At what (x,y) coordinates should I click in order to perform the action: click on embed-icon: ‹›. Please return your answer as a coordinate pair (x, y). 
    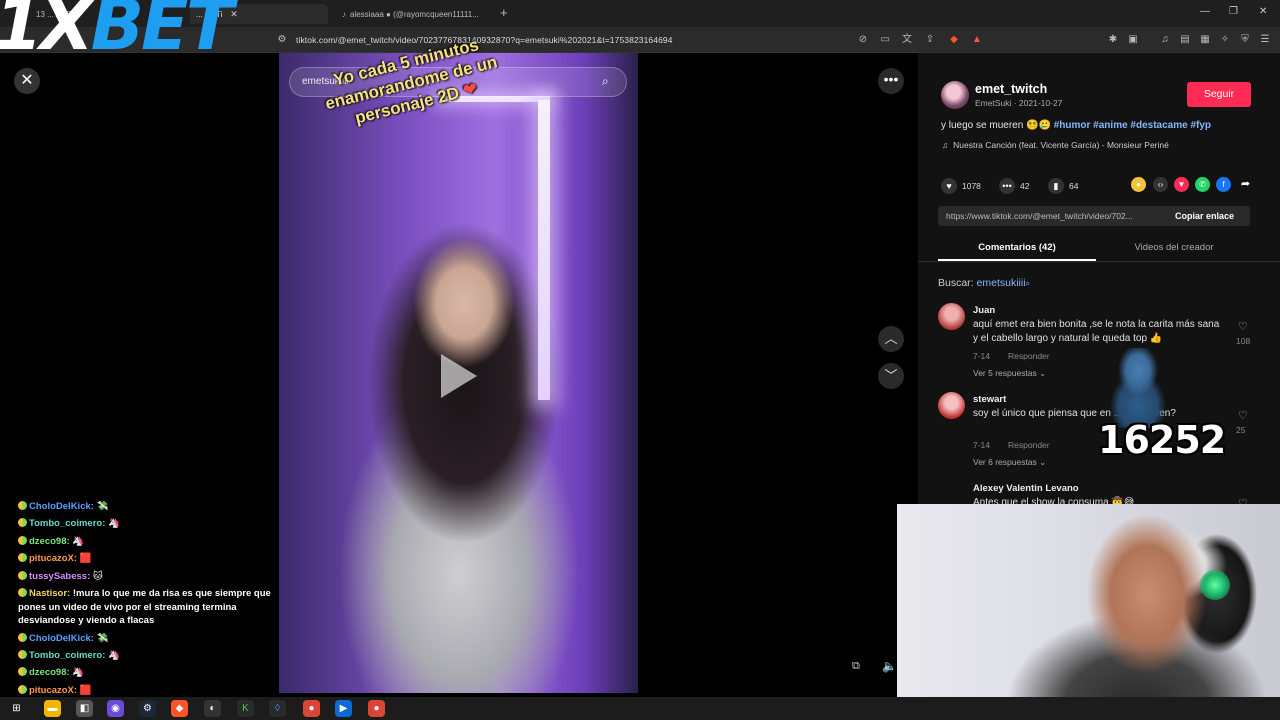
    Looking at the image, I should click on (1160, 184).